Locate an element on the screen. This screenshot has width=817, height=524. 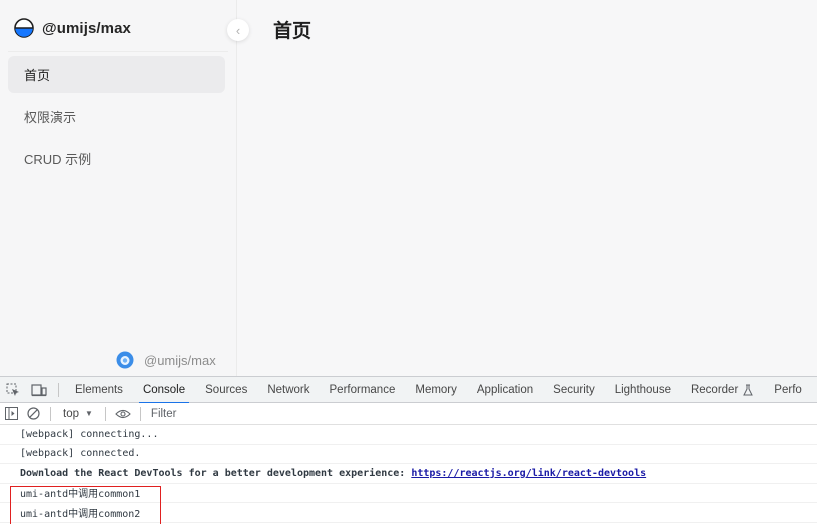
live-expression-eye-icon is located at coordinates (123, 414).